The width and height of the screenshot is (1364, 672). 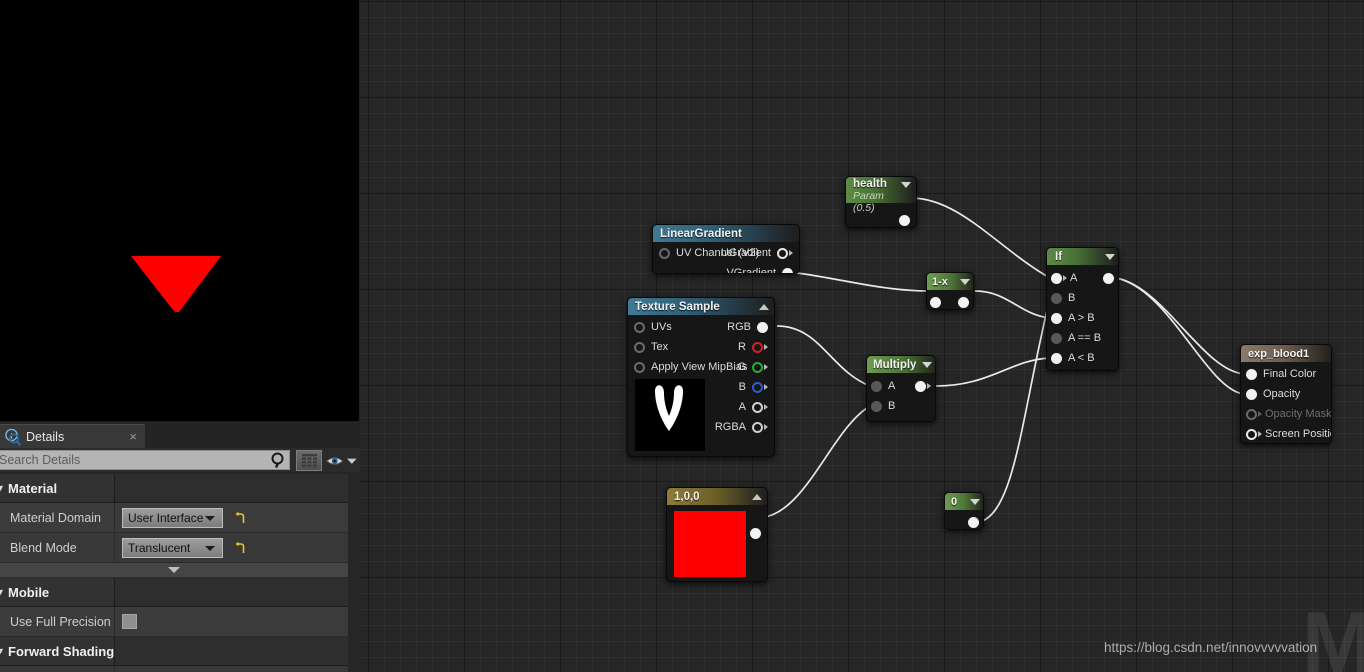 I want to click on close-icon: ×, so click(x=133, y=436).